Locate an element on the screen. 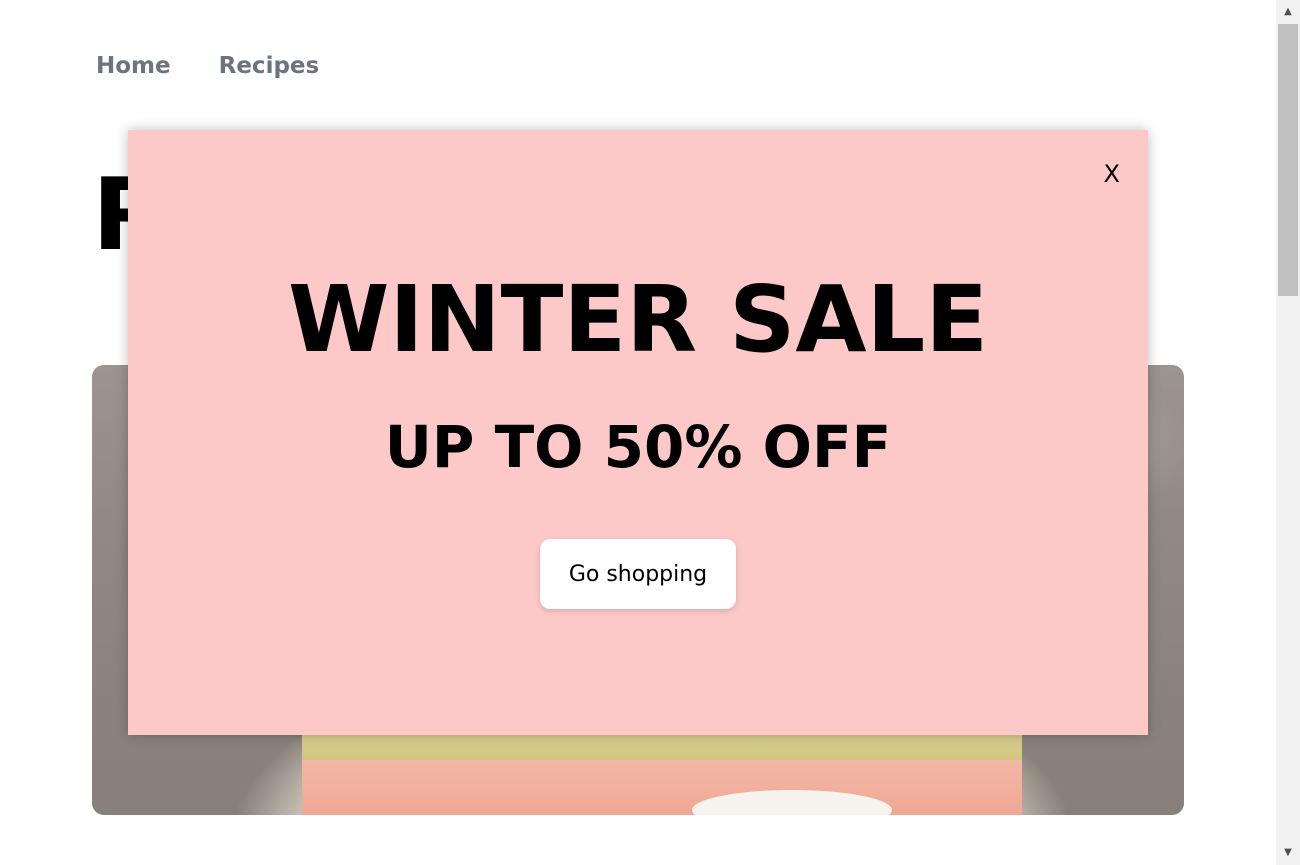 This screenshot has width=1300, height=865. popup-subtitle: UP TO 50% OFF is located at coordinates (638, 447).